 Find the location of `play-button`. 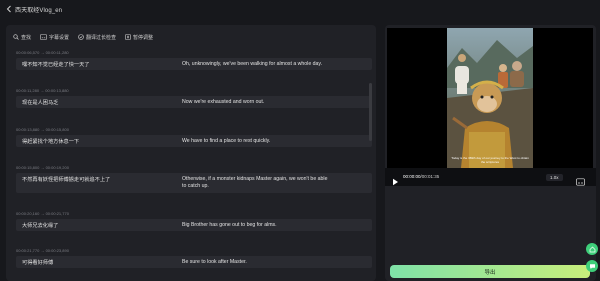

play-button is located at coordinates (395, 182).